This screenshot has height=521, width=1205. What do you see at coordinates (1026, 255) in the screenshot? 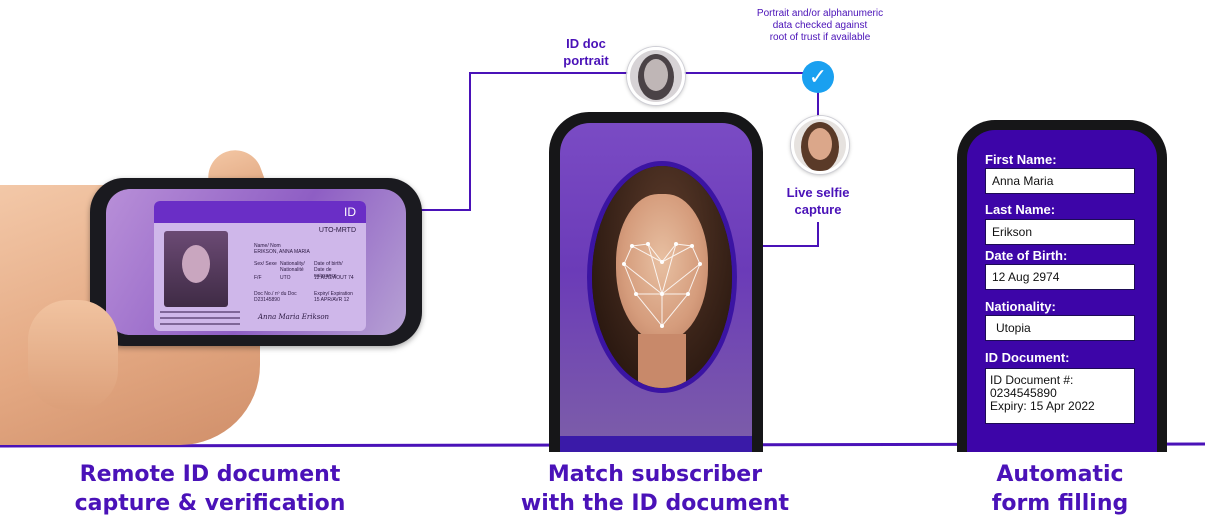
I see `date-of-birth-label: Date of Birth:` at bounding box center [1026, 255].